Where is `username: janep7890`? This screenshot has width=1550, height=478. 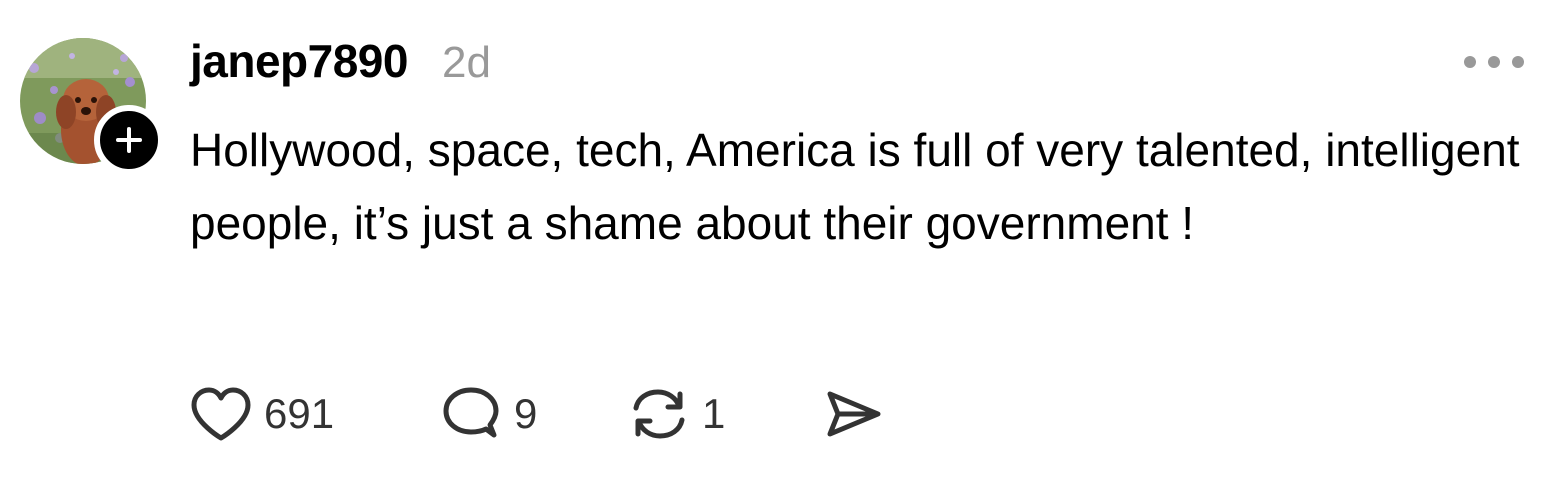 username: janep7890 is located at coordinates (299, 61).